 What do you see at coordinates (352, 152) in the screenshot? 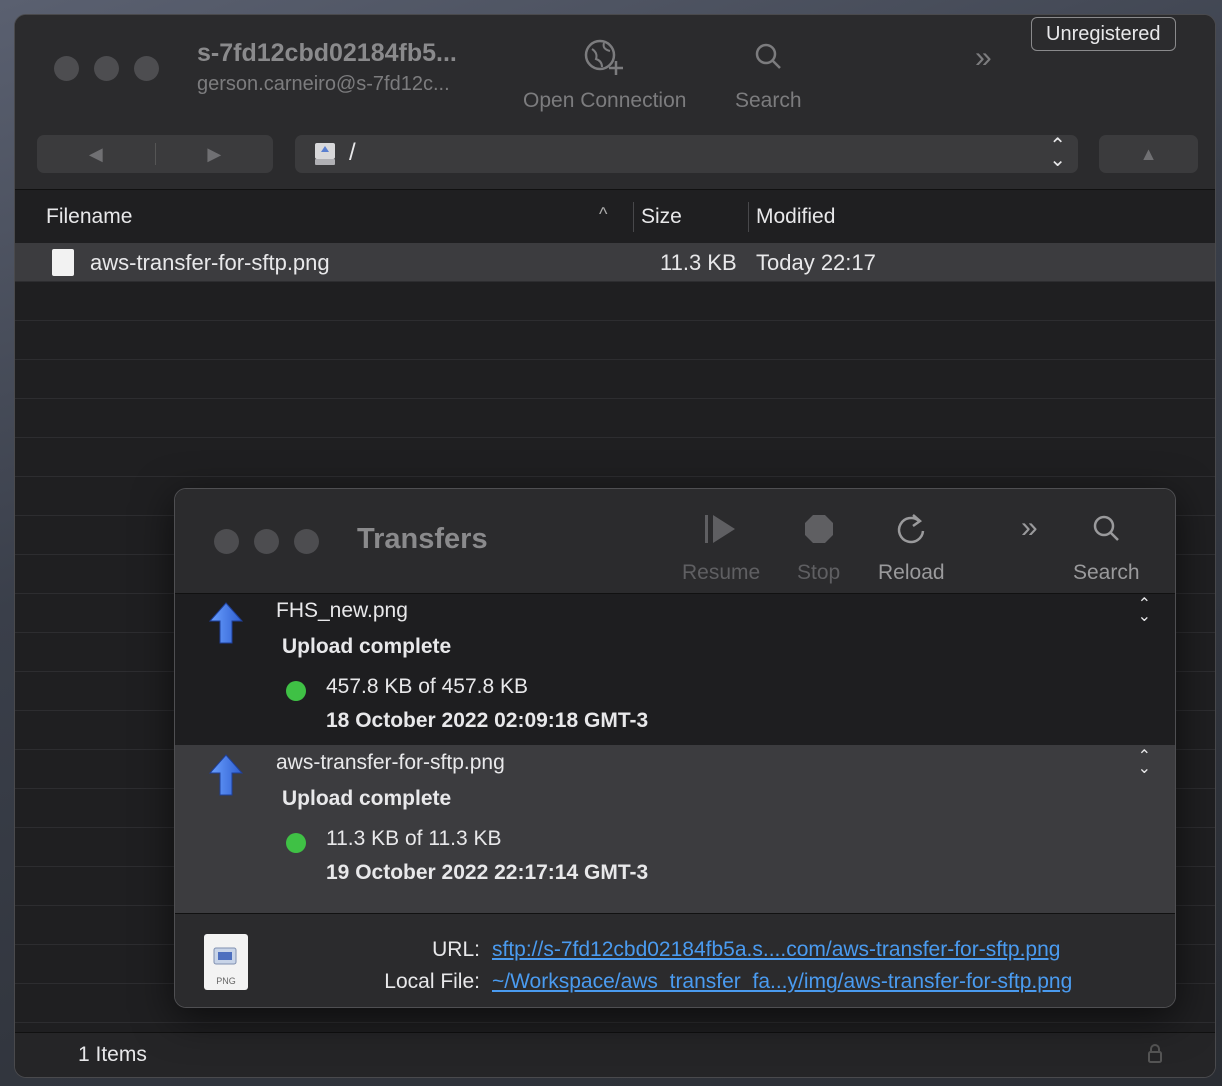
I see `current-path: /` at bounding box center [352, 152].